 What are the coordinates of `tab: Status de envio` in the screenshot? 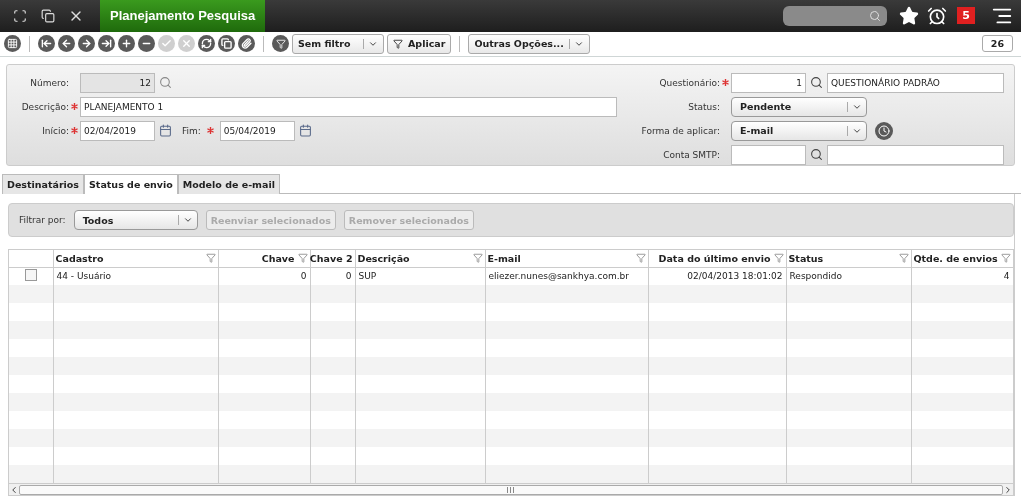 It's located at (131, 184).